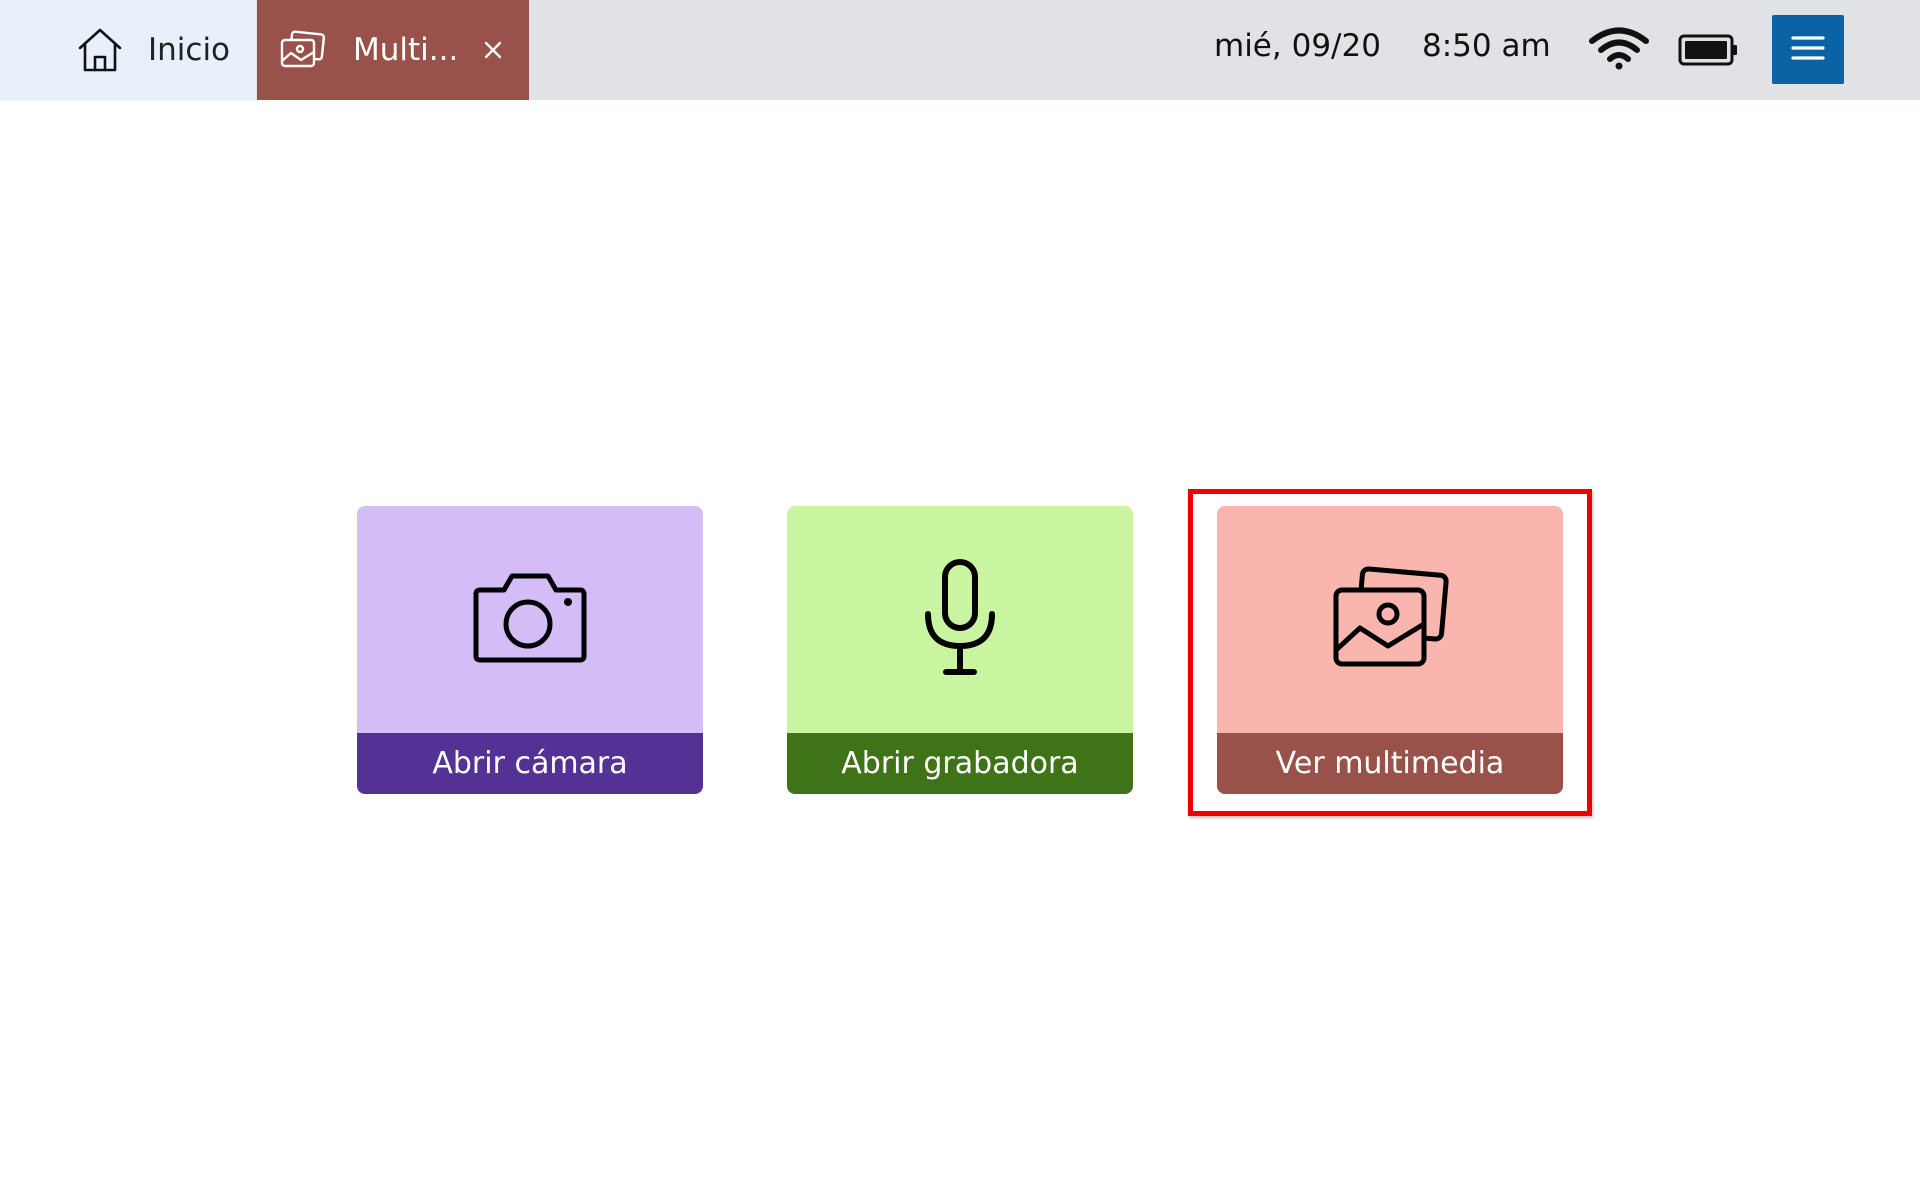 Image resolution: width=1920 pixels, height=1200 pixels. What do you see at coordinates (1297, 46) in the screenshot?
I see `status-date: mié, 09/20` at bounding box center [1297, 46].